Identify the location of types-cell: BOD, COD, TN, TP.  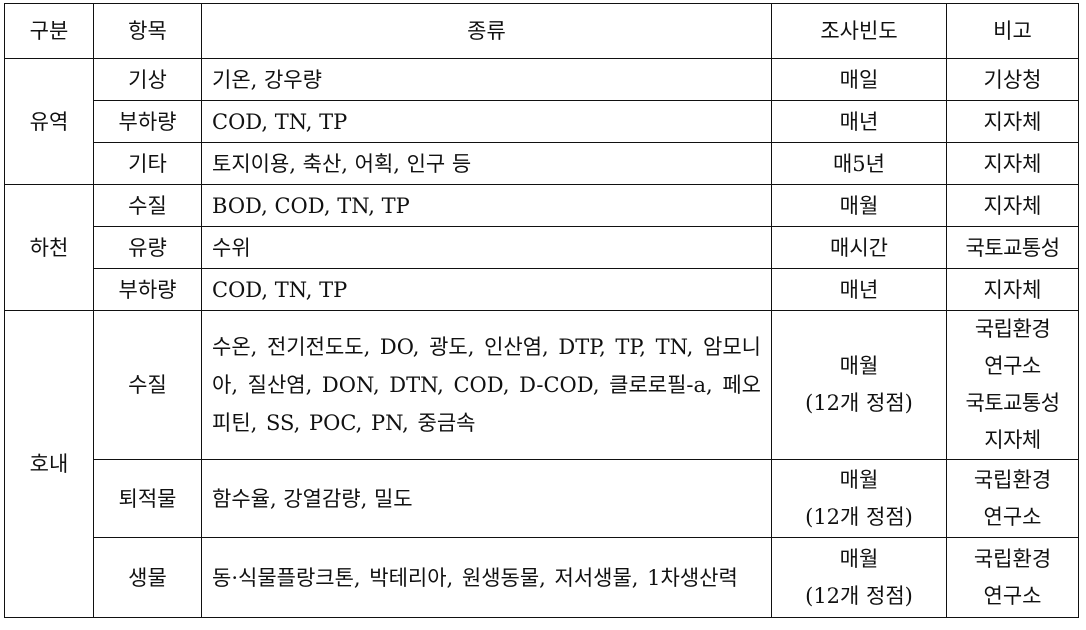
(486, 205).